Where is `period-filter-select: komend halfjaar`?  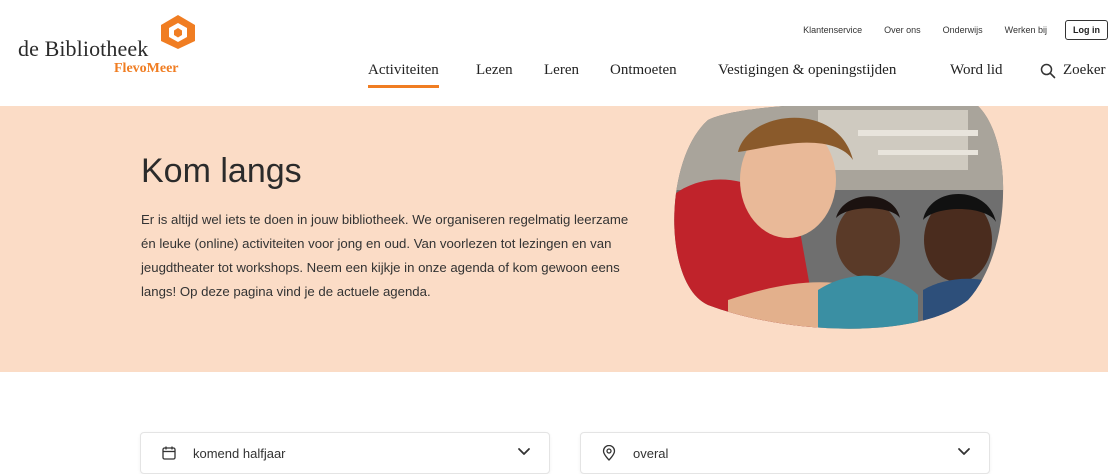
period-filter-select: komend halfjaar is located at coordinates (345, 453).